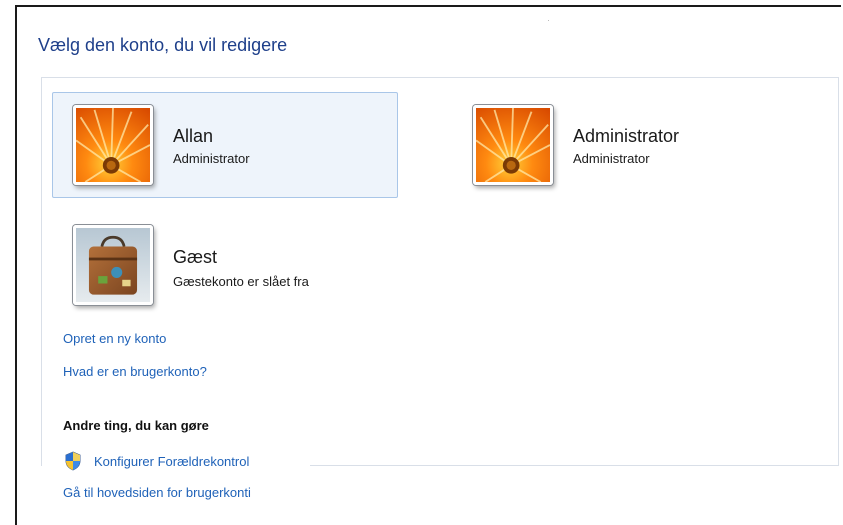  Describe the element at coordinates (136, 425) in the screenshot. I see `other-tasks-heading: Andre ting, du kan gøre` at that location.